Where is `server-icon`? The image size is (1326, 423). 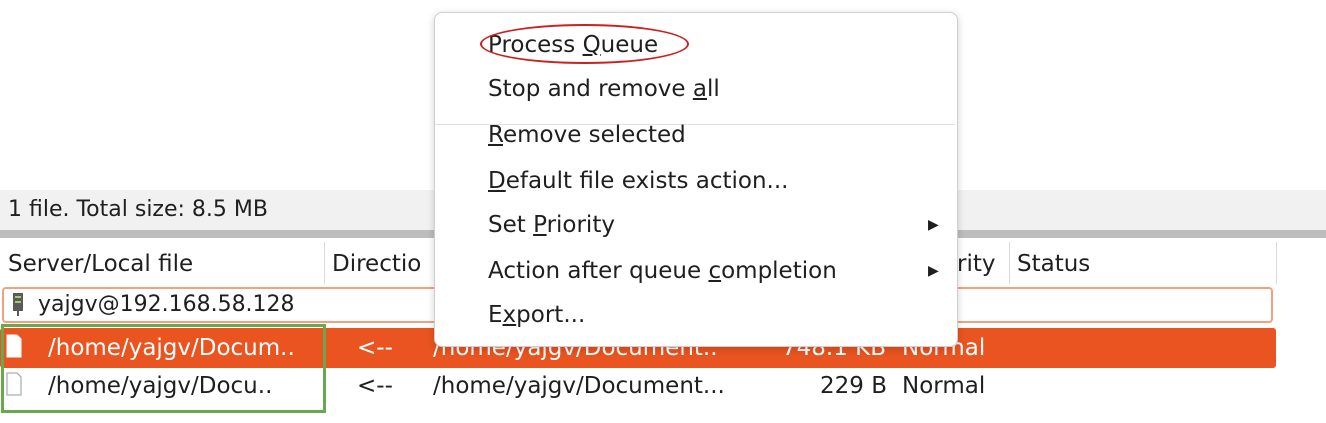
server-icon is located at coordinates (18, 304).